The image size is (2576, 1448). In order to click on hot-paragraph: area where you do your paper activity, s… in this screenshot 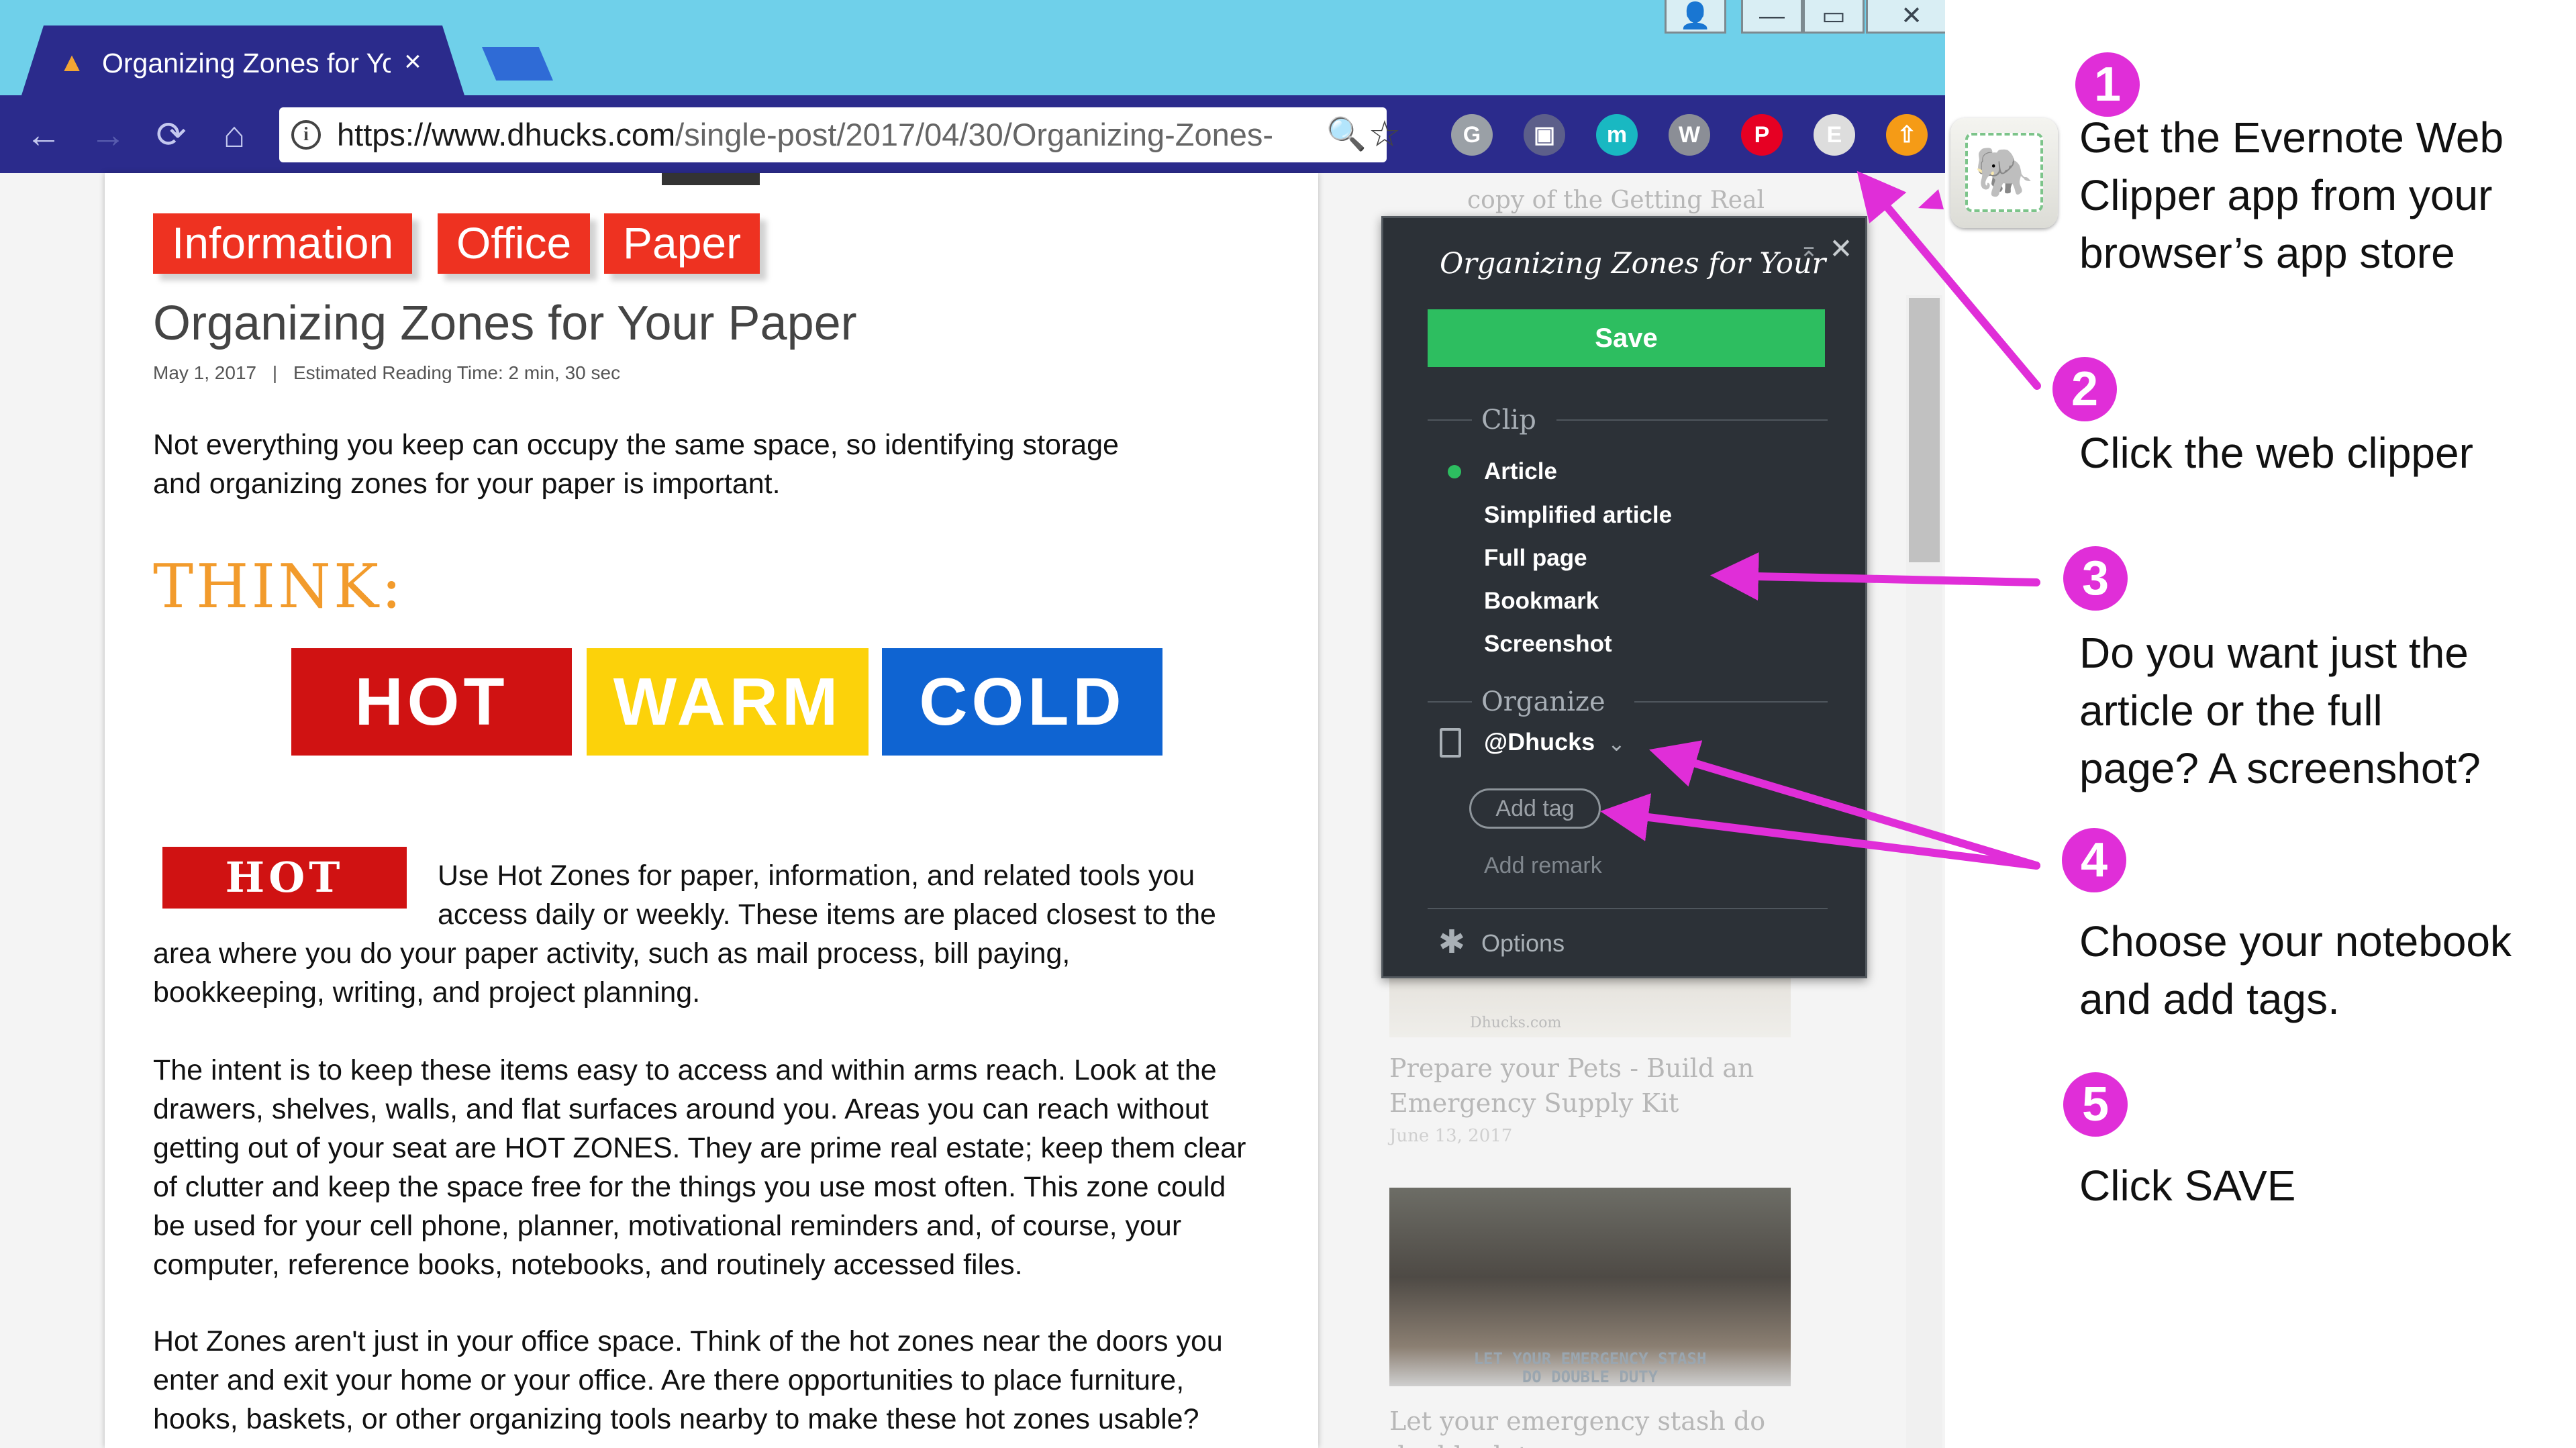, I will do `click(730, 973)`.